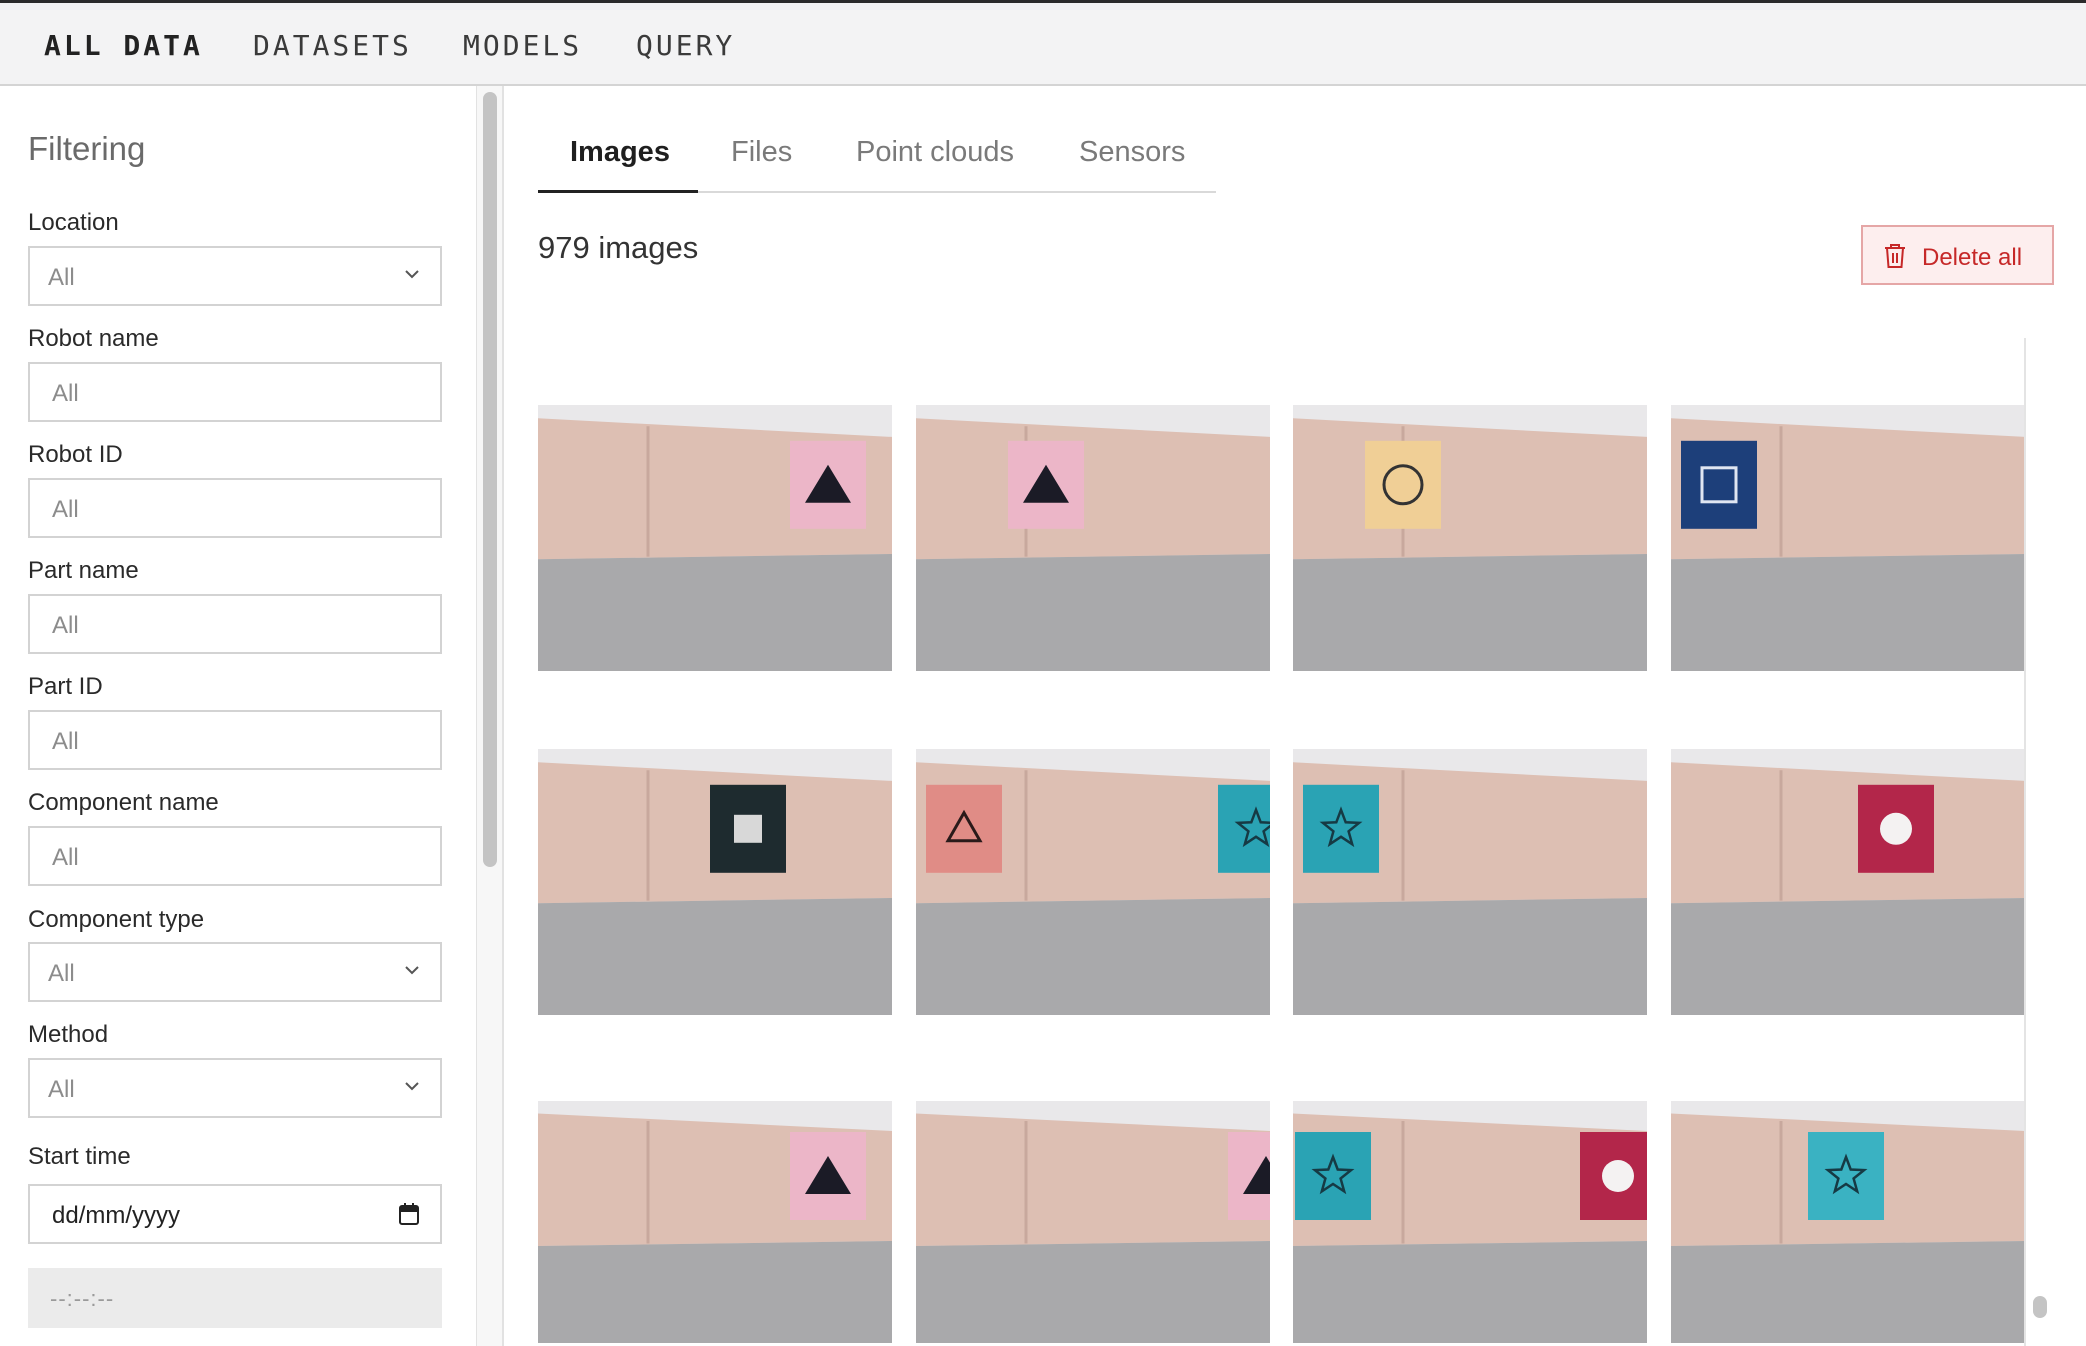  I want to click on tab-images: Images, so click(620, 152).